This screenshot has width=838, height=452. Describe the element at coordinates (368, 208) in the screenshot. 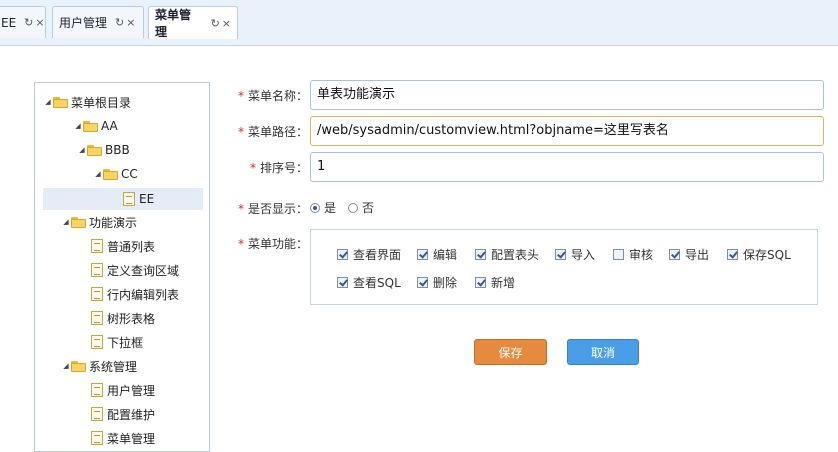

I see `radio-label: 否` at that location.